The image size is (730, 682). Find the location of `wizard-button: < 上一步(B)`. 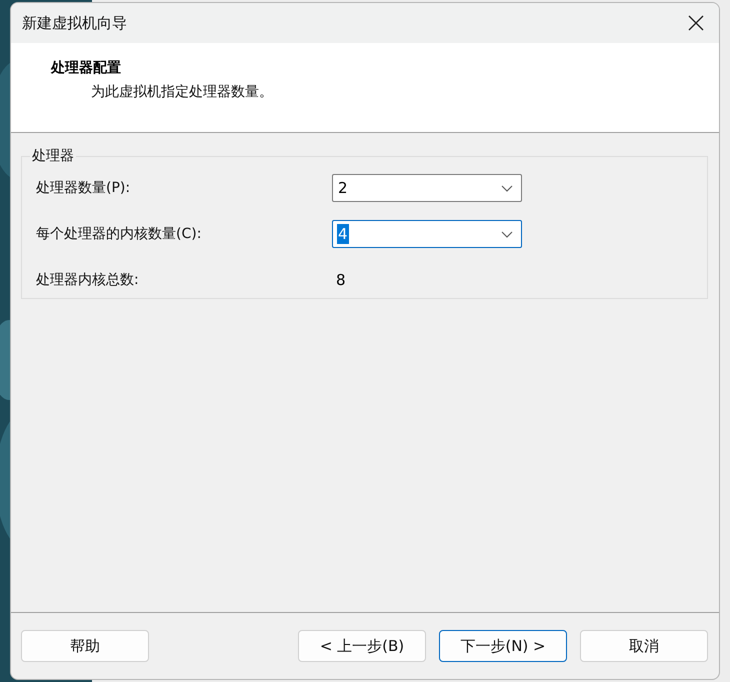

wizard-button: < 上一步(B) is located at coordinates (362, 646).